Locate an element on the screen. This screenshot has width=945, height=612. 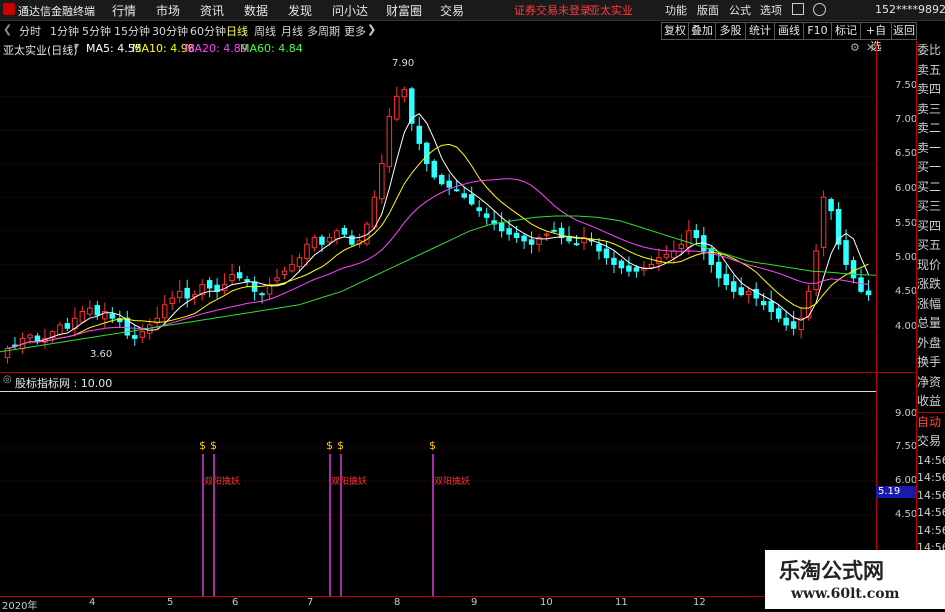
fuquan-button: 复权 is located at coordinates (675, 31).